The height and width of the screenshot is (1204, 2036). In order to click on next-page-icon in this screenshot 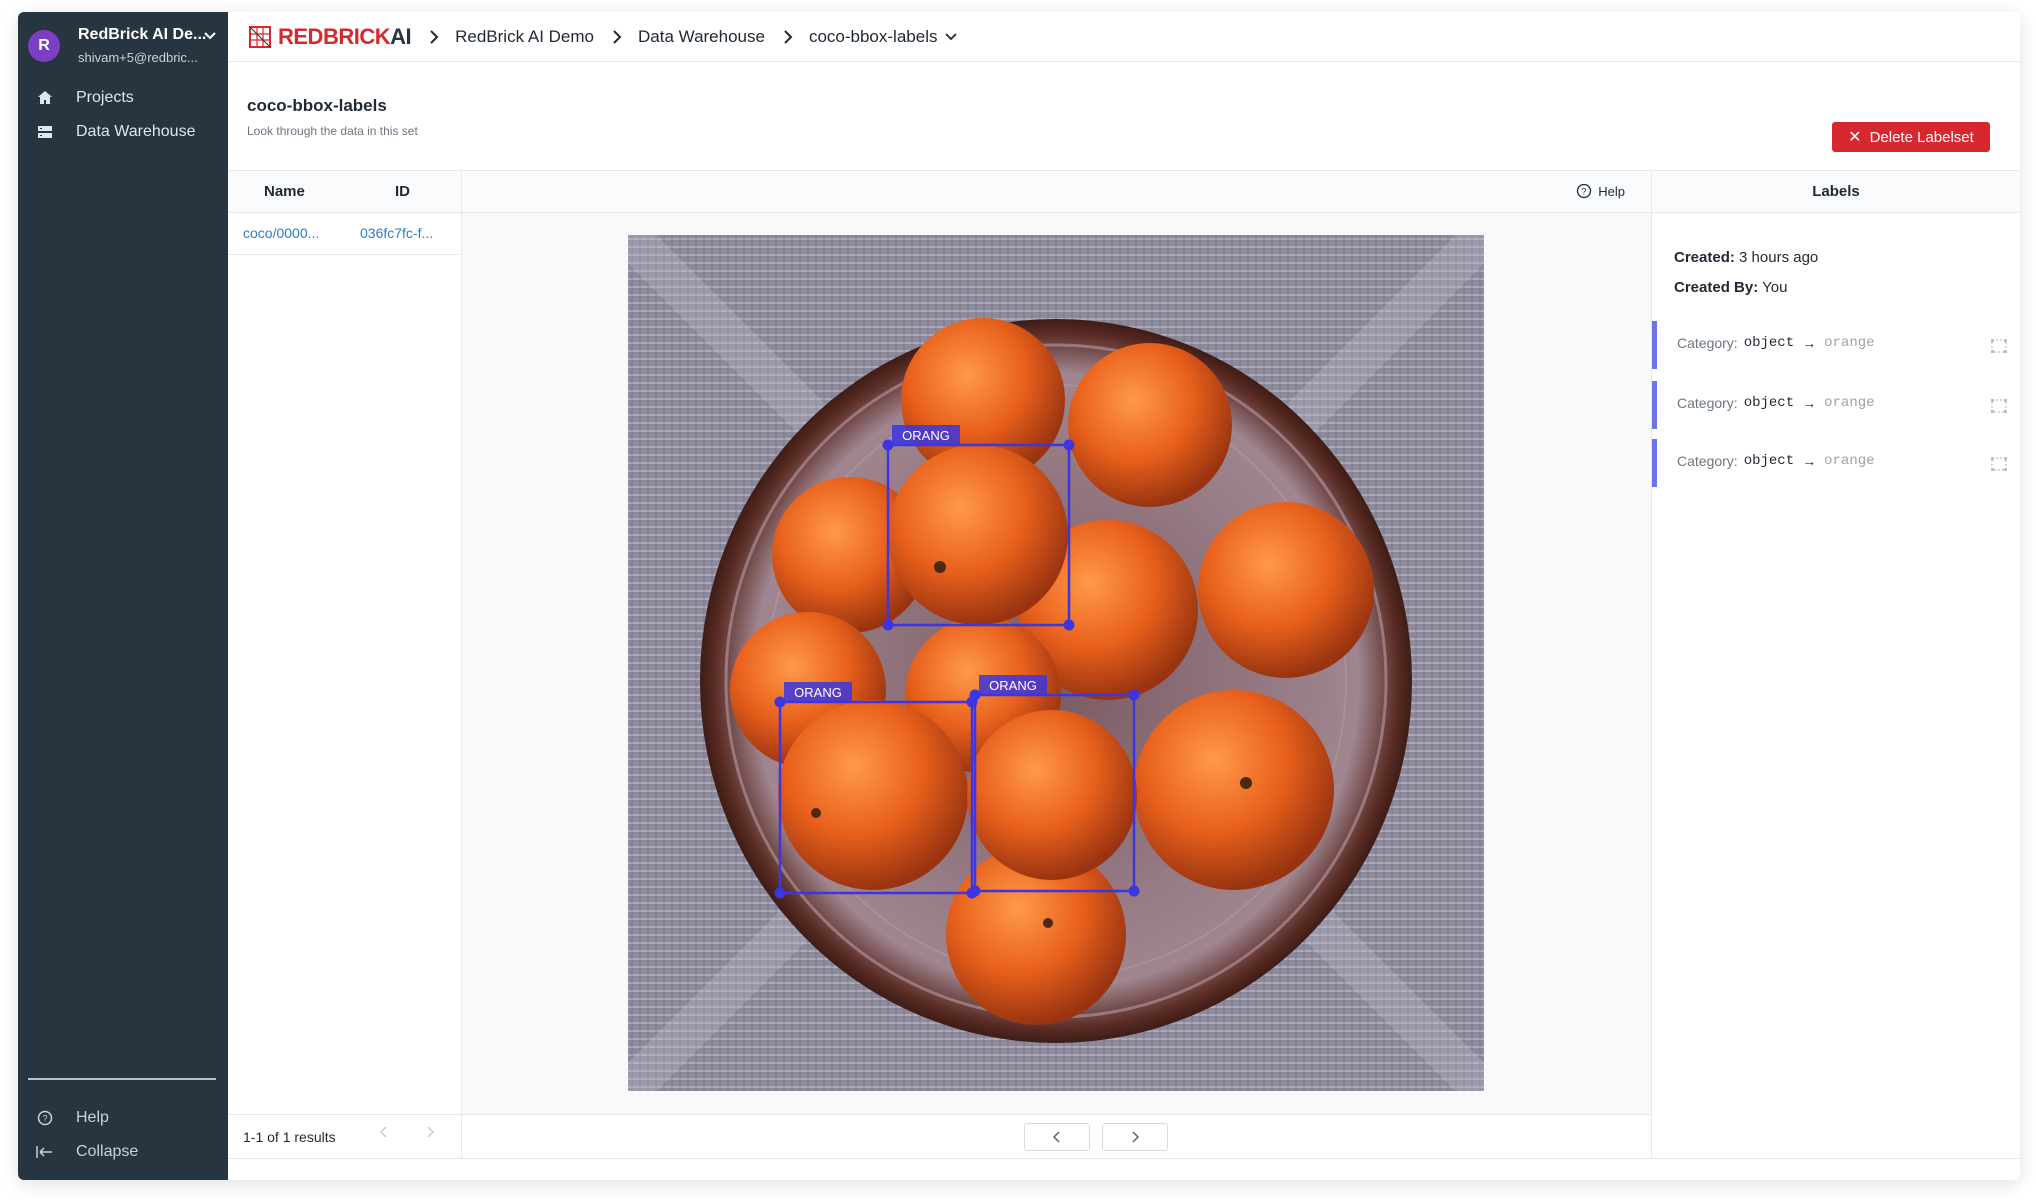, I will do `click(430, 1134)`.